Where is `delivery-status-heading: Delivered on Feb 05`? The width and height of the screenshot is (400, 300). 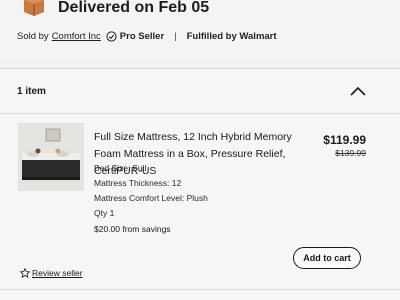
delivery-status-heading: Delivered on Feb 05 is located at coordinates (134, 8).